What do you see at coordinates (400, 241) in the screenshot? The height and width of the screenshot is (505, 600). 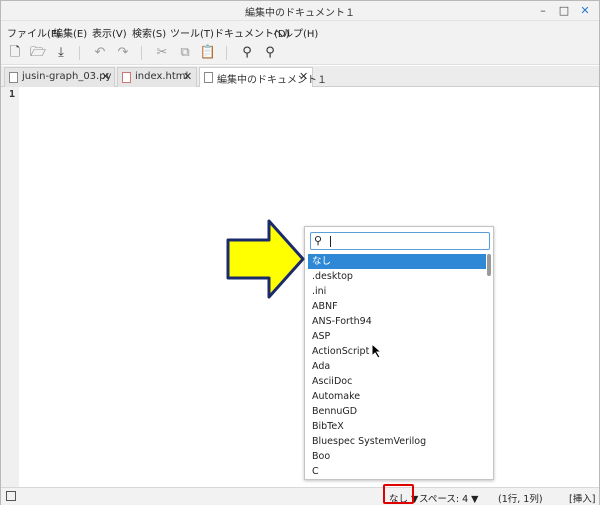 I see `syntax-search-input: ⚲` at bounding box center [400, 241].